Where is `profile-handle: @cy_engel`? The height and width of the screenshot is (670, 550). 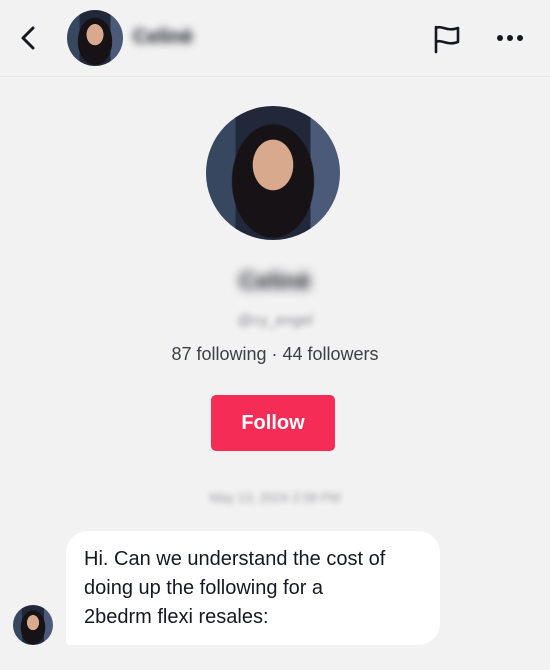
profile-handle: @cy_engel is located at coordinates (275, 320).